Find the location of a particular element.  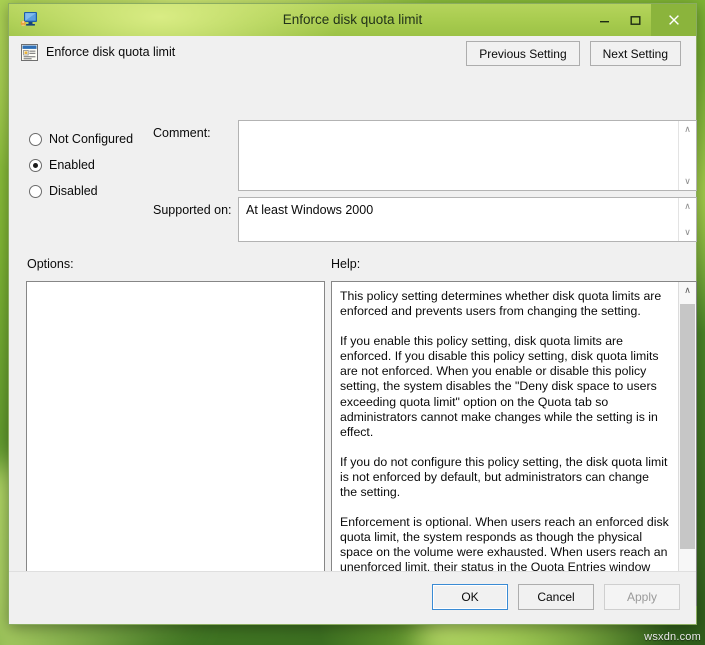

radio-option-disabled: Disabled is located at coordinates (81, 191).